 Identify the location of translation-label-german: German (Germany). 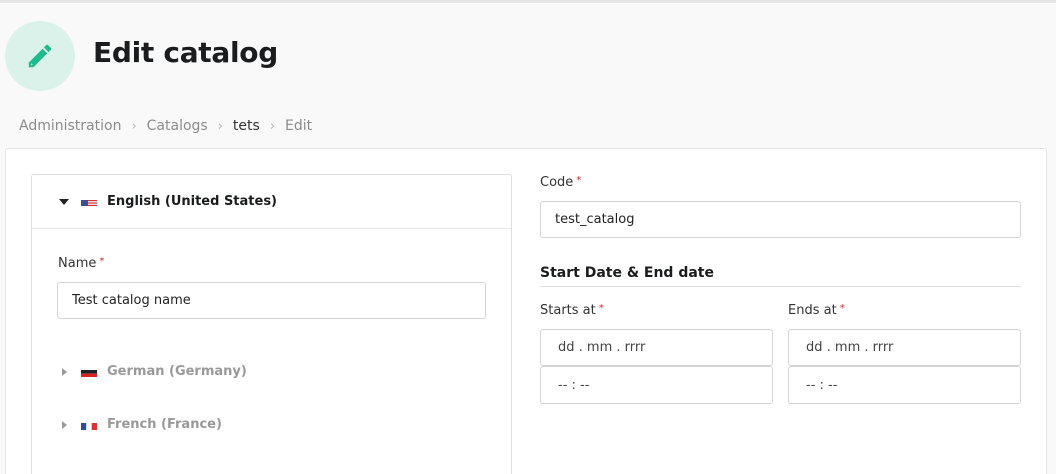
(177, 371).